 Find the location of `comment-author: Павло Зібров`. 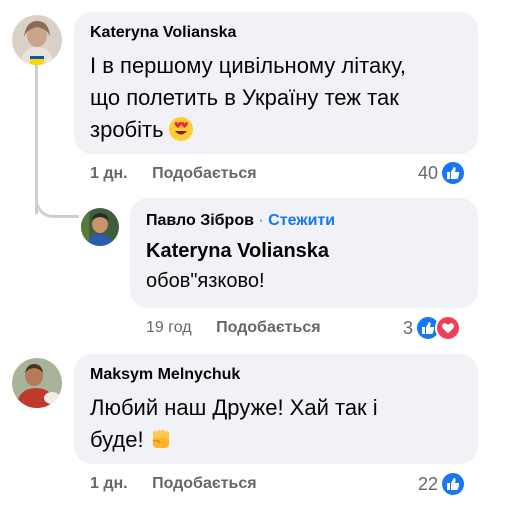

comment-author: Павло Зібров is located at coordinates (200, 220).